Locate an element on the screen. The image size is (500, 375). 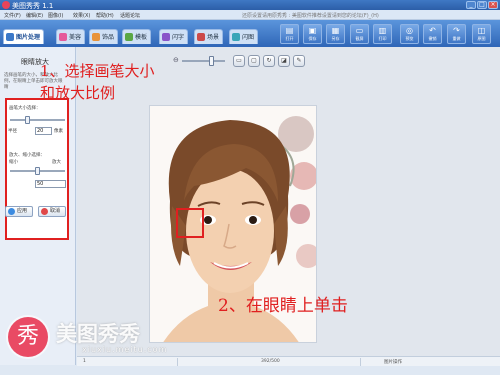
title-bar: 美图秀秀 1.1 _ □ × is located at coordinates (250, 5).